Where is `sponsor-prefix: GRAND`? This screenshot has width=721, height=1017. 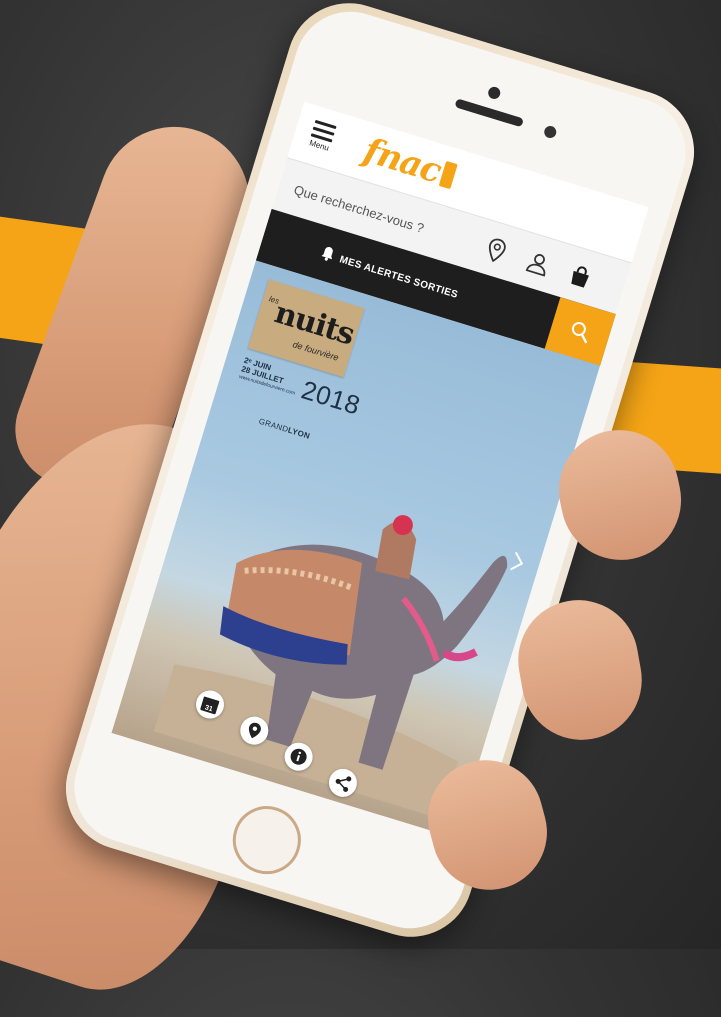
sponsor-prefix: GRAND is located at coordinates (273, 425).